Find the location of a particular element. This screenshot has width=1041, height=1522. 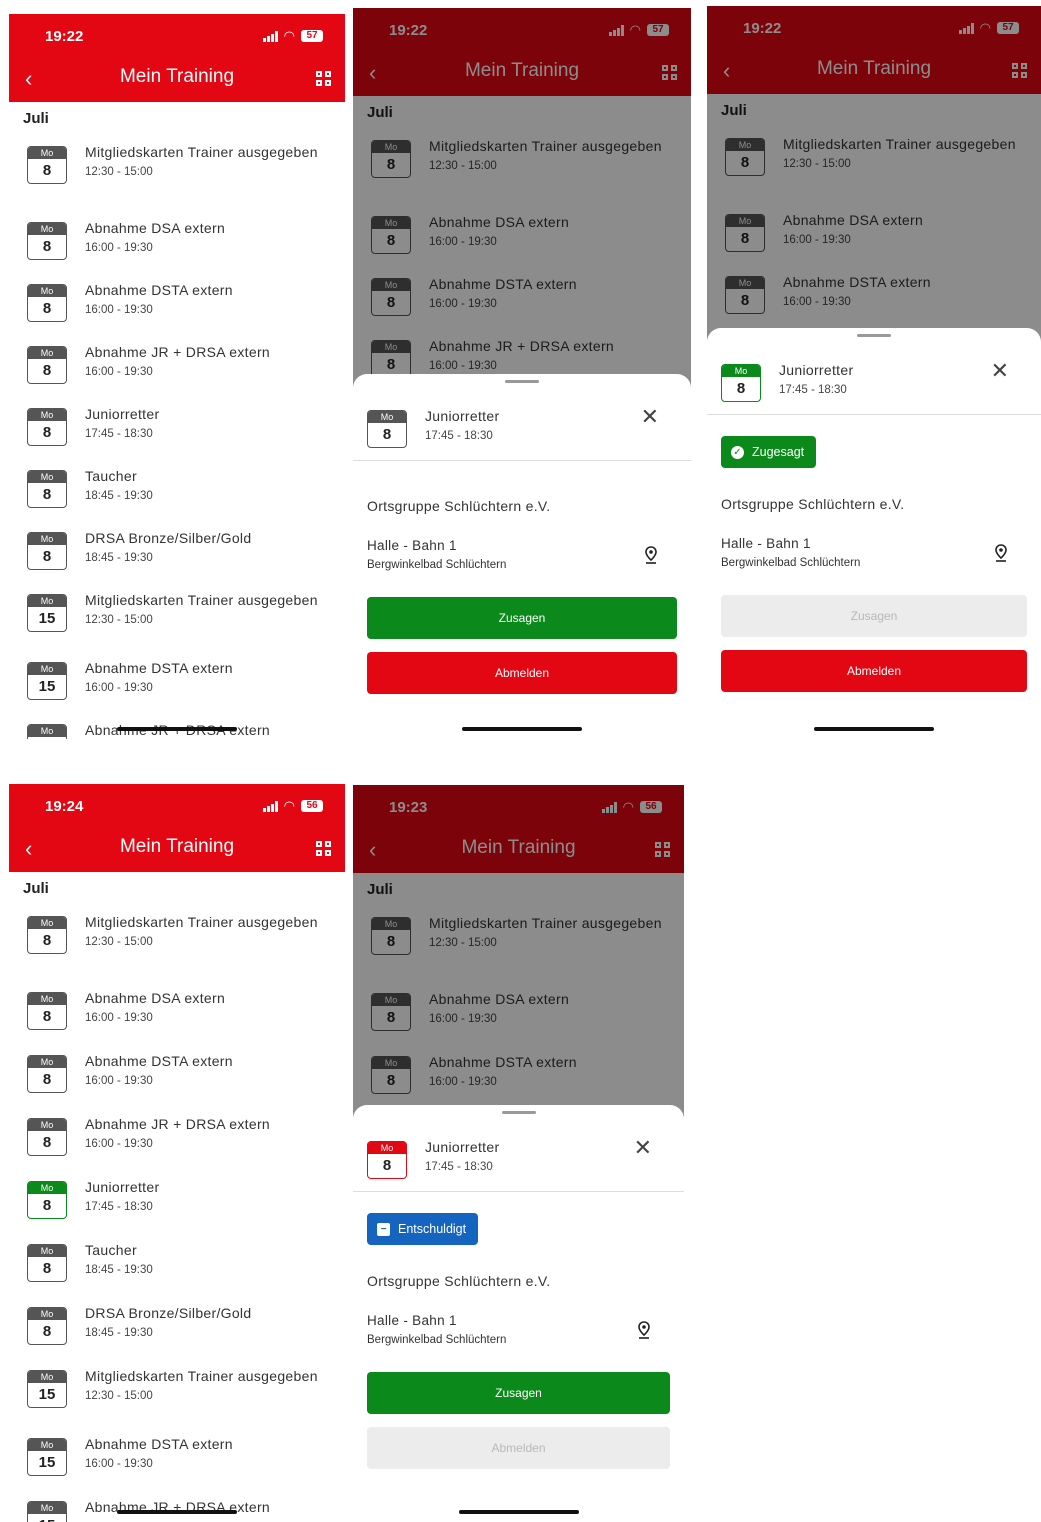

event-text: Taucher 18:45 - 19:30 is located at coordinates (119, 482).